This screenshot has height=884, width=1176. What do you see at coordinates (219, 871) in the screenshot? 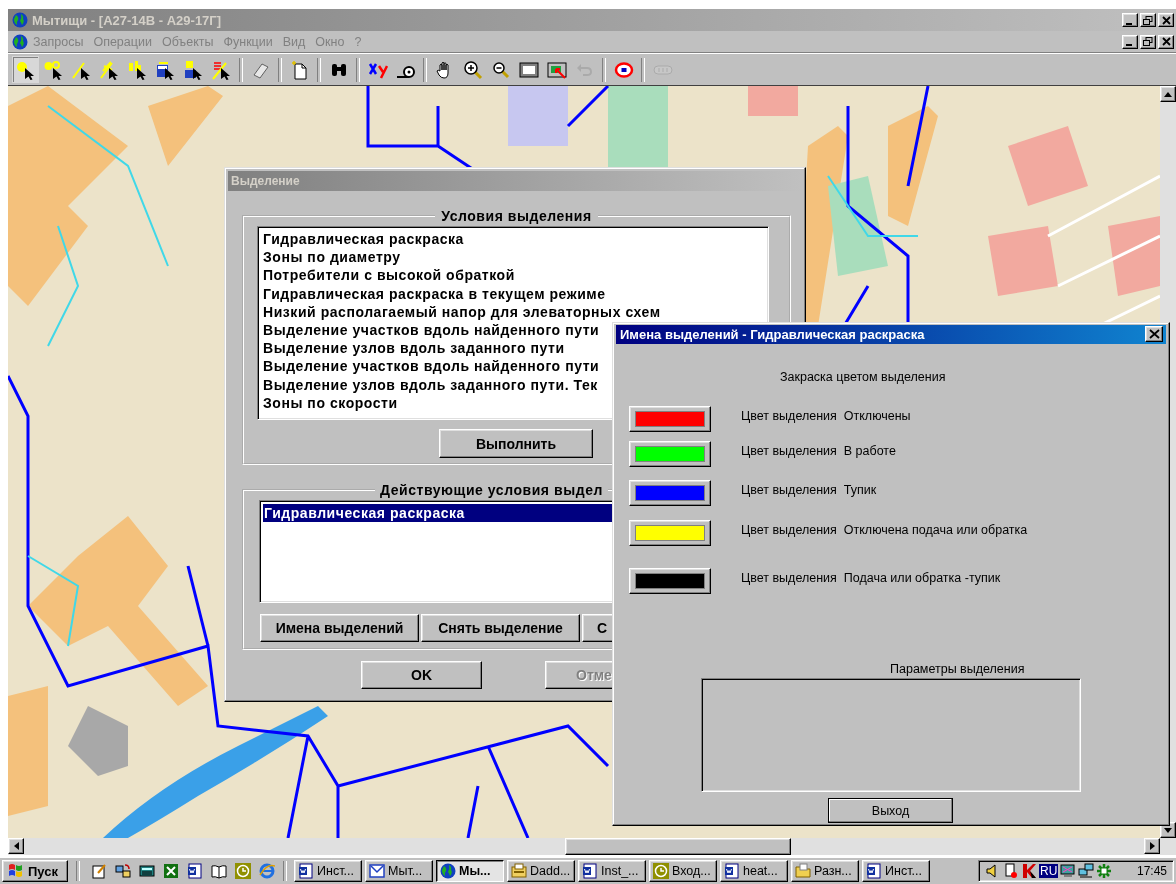
I see `book-icon` at bounding box center [219, 871].